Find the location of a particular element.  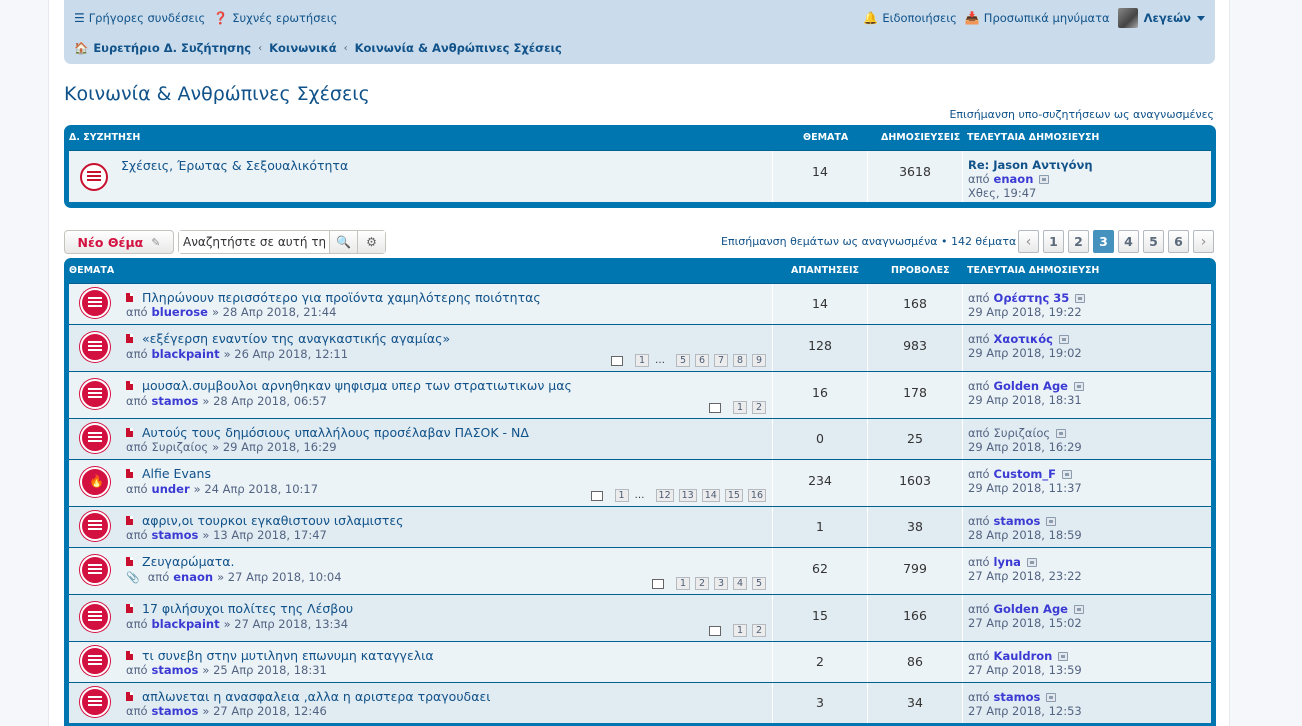

topic-page-link: 4 is located at coordinates (740, 583).